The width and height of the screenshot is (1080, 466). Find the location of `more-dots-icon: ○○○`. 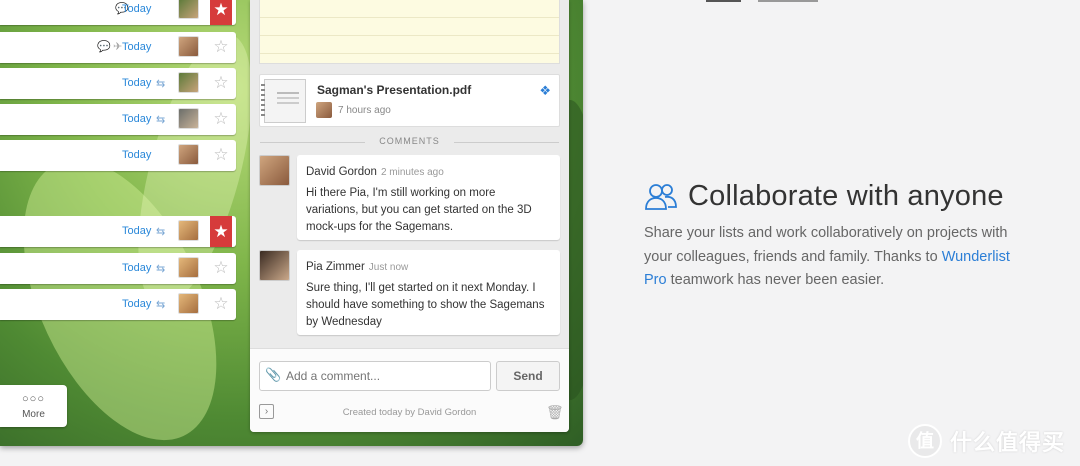

more-dots-icon: ○○○ is located at coordinates (33, 399).